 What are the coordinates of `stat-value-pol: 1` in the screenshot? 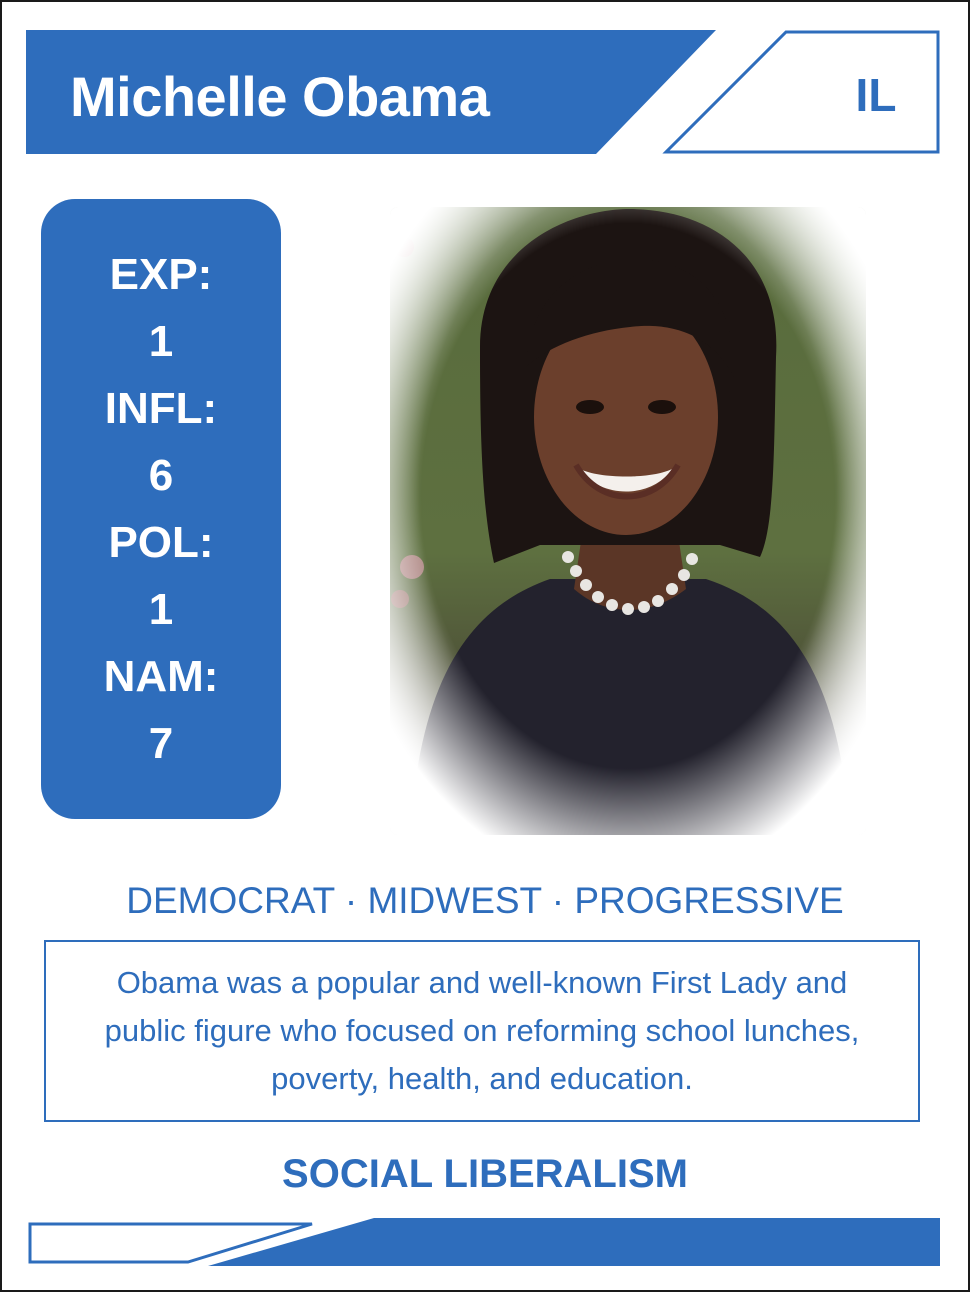 It's located at (161, 609).